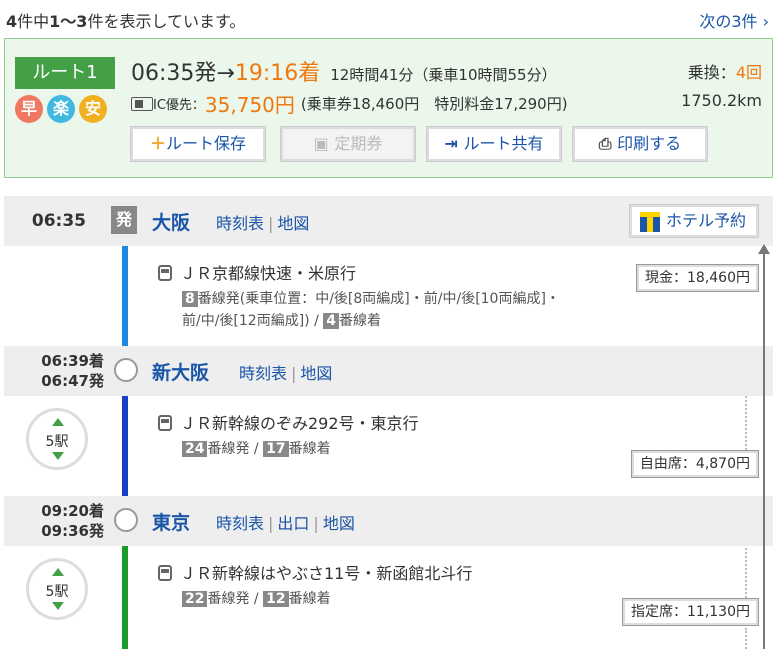  Describe the element at coordinates (276, 449) in the screenshot. I see `arr-platform: 17` at that location.